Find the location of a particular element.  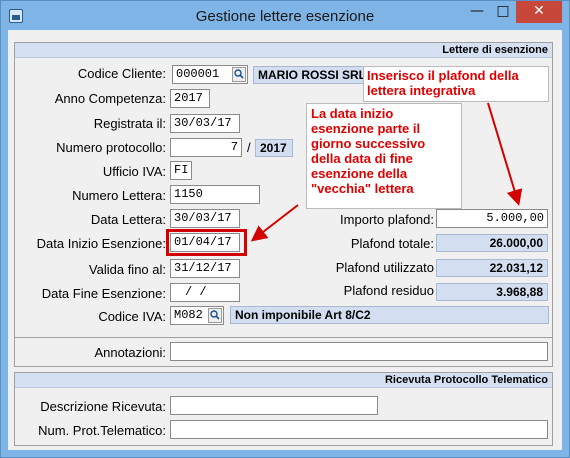

titlebar: Gestione lettere esenzione — □ ✕ is located at coordinates (285, 16).